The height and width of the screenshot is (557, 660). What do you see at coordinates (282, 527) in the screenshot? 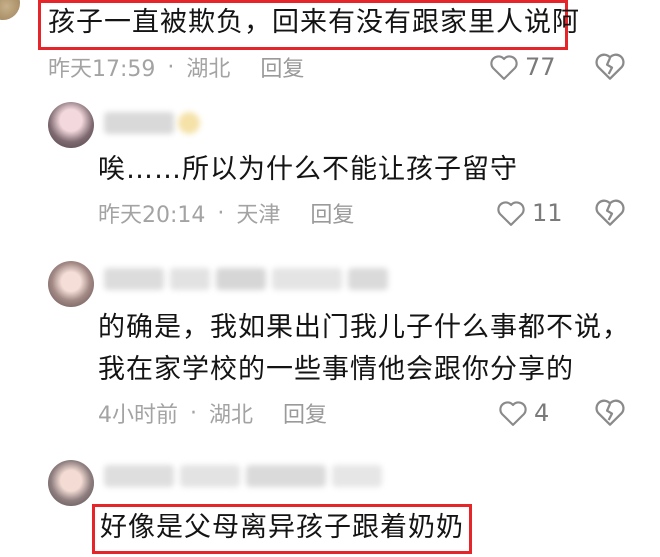
I see `comment-4-text: 好像是父母离异孩子跟着奶奶` at bounding box center [282, 527].